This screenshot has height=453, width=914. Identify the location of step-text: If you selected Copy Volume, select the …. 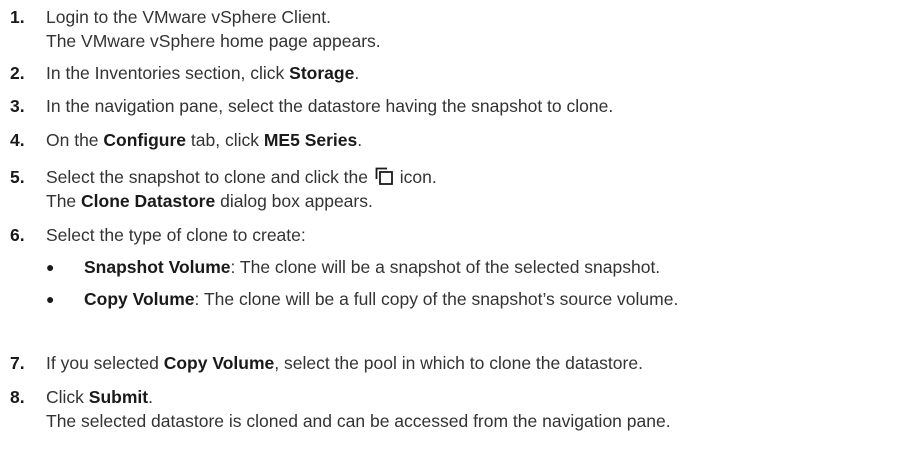
(344, 363).